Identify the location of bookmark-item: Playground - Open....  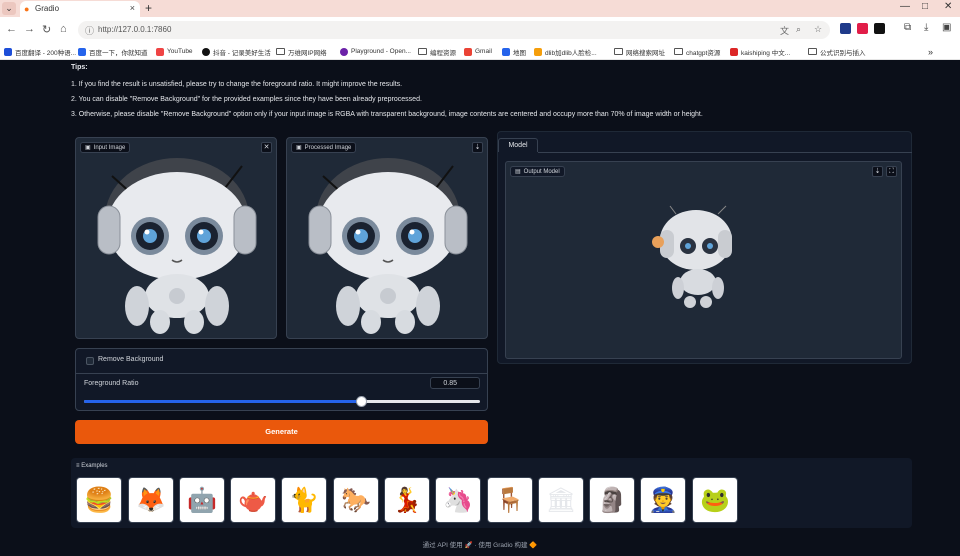
(375, 51).